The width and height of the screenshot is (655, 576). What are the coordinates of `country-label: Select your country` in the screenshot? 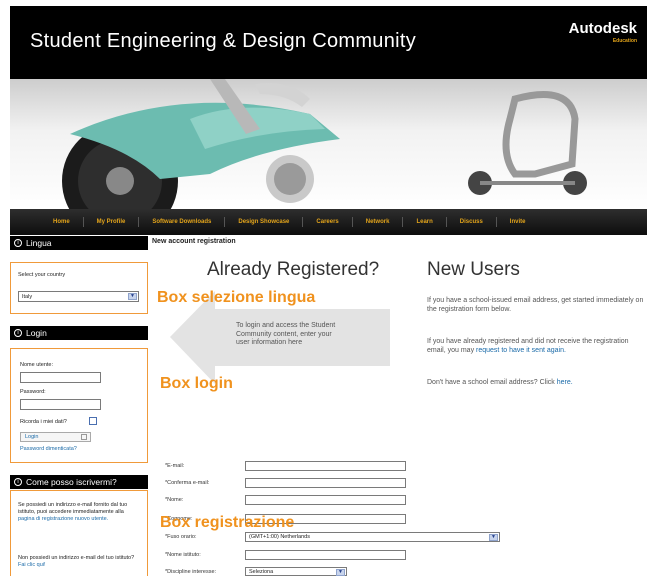 It's located at (42, 275).